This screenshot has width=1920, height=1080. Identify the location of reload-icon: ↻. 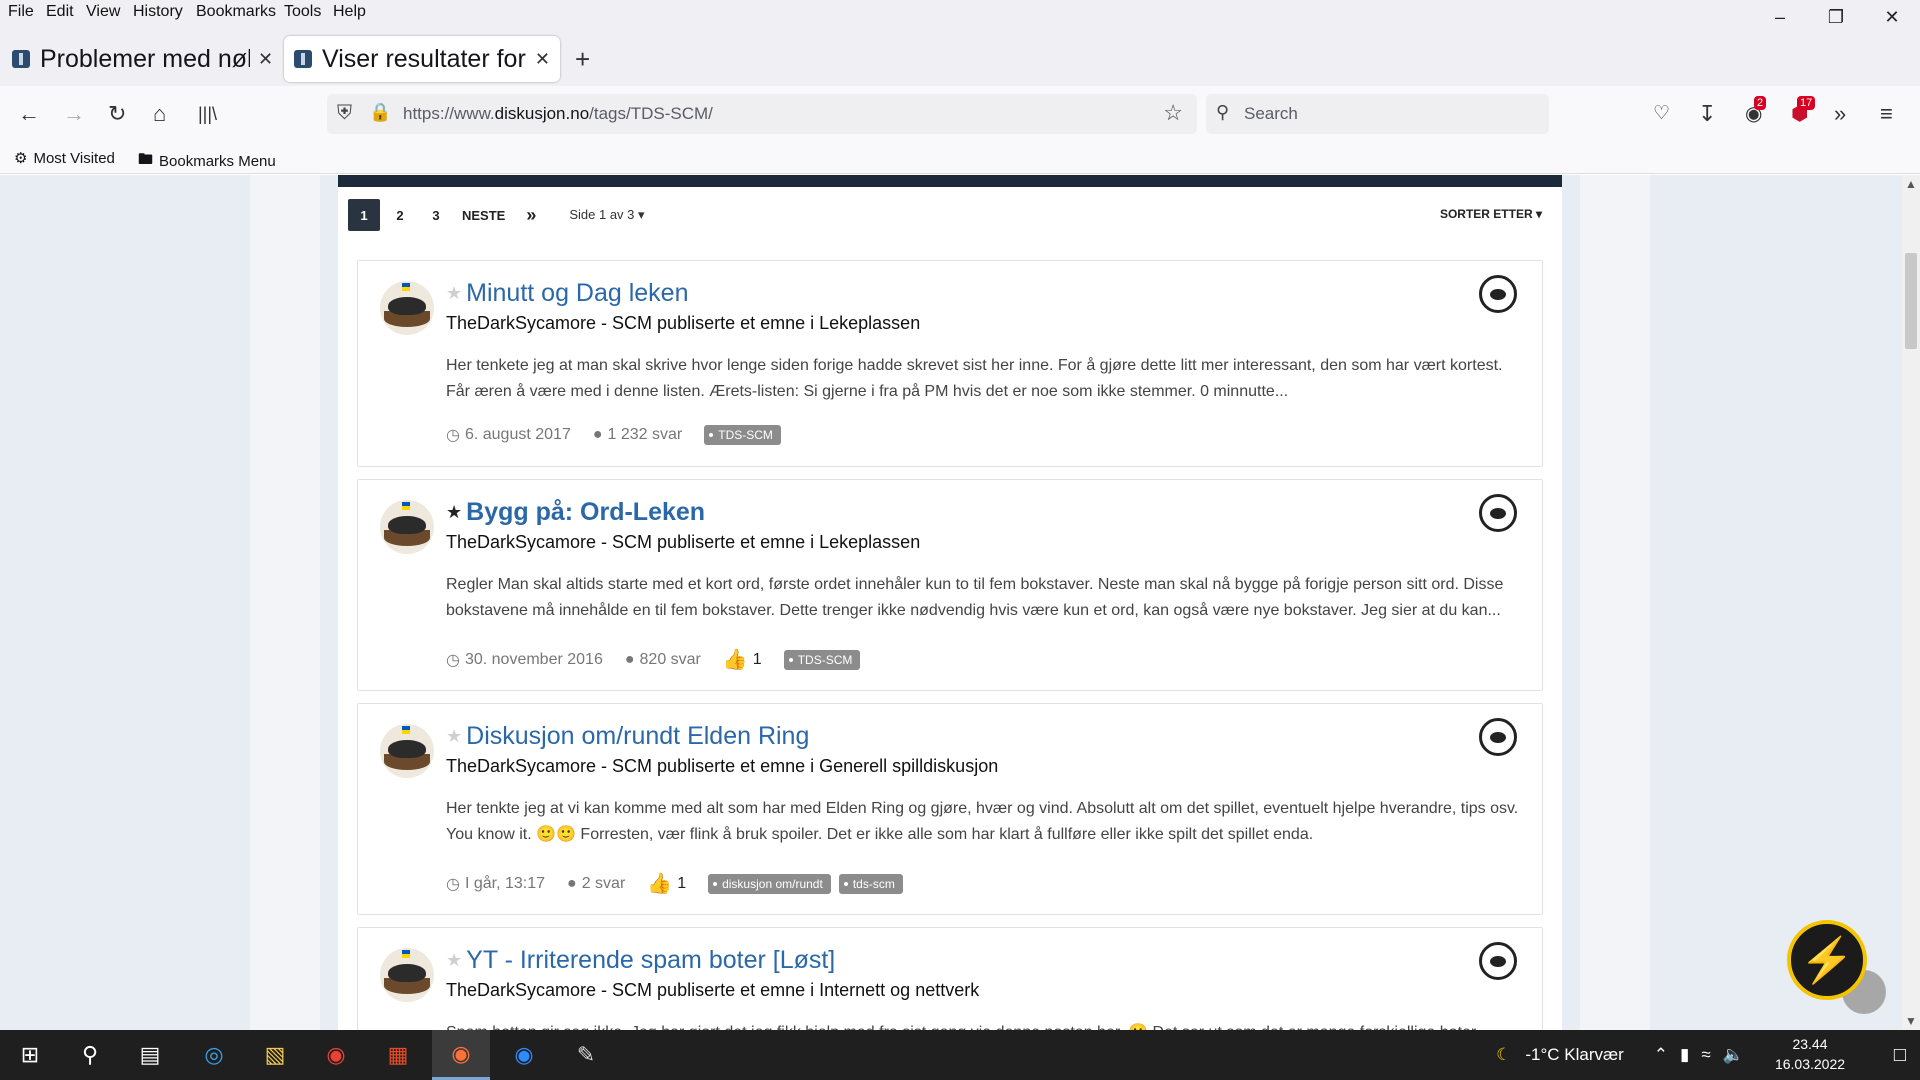
(117, 114).